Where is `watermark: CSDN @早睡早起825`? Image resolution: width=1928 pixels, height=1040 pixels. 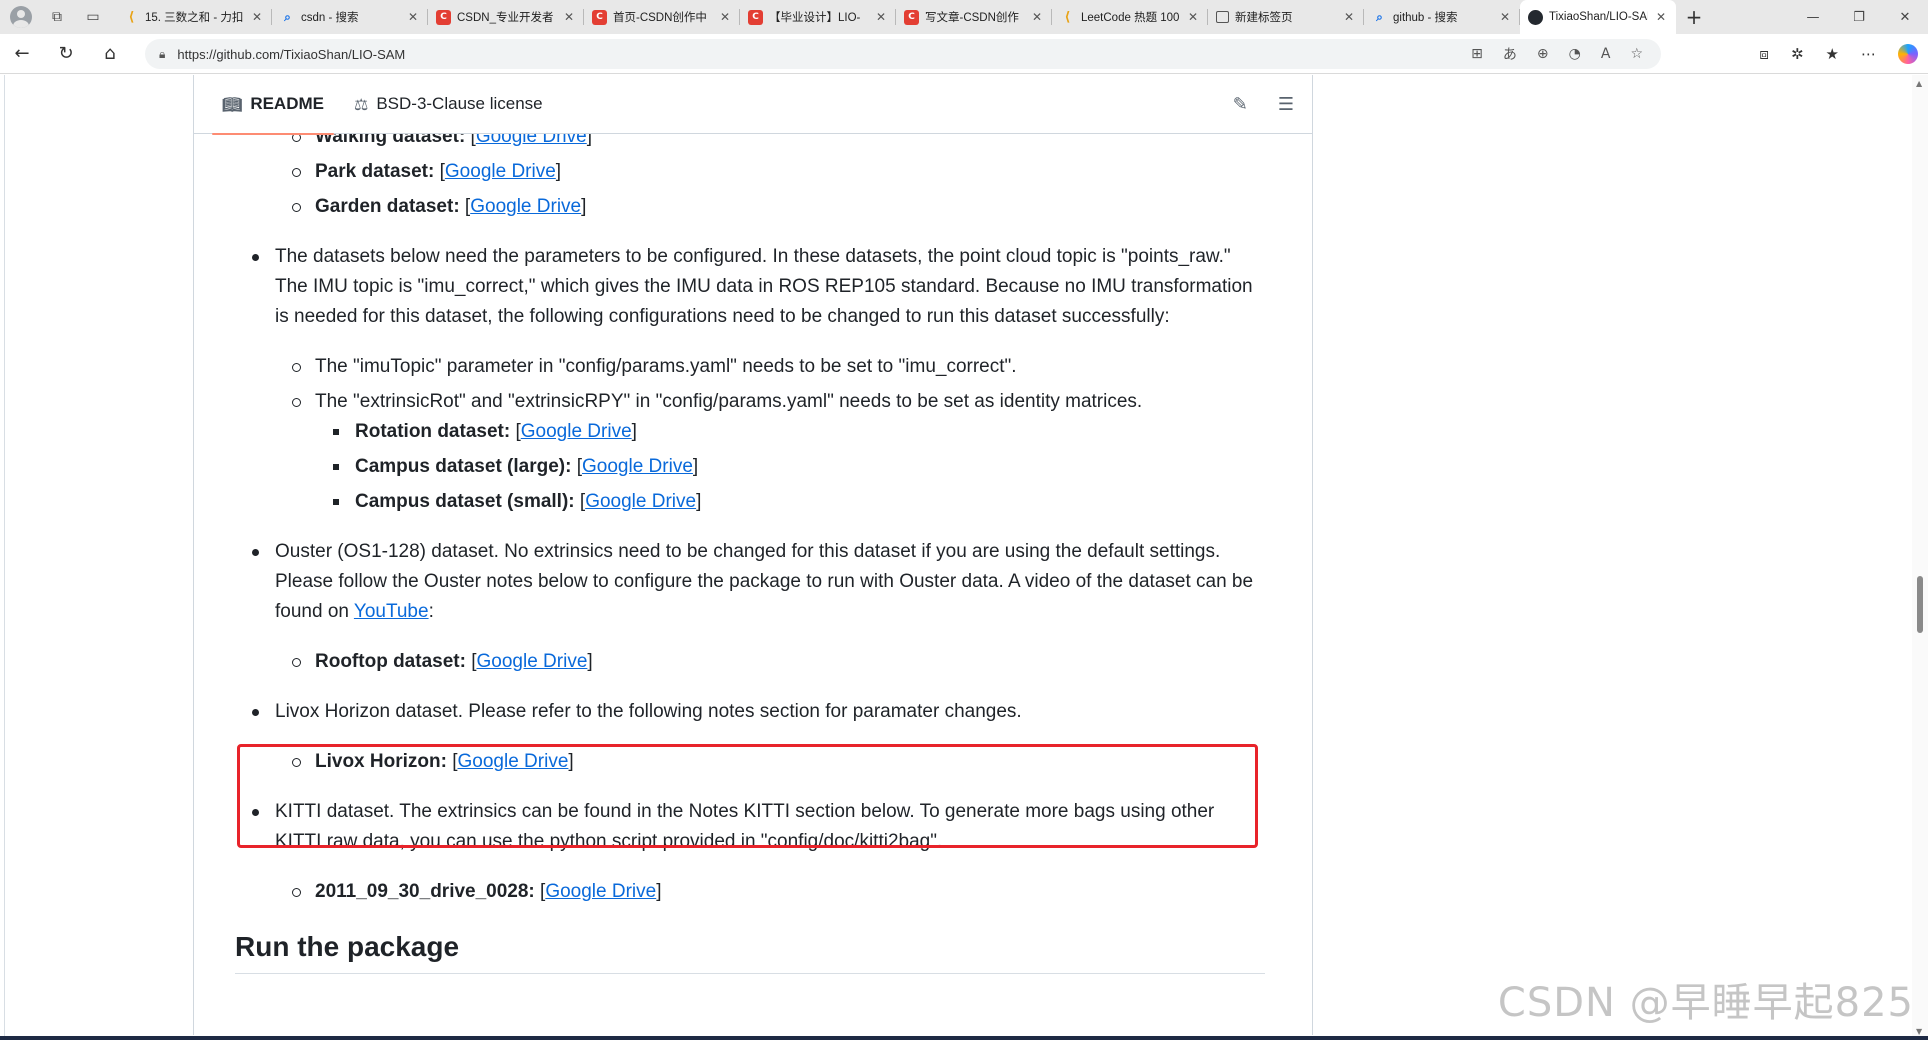 watermark: CSDN @早睡早起825 is located at coordinates (1705, 1003).